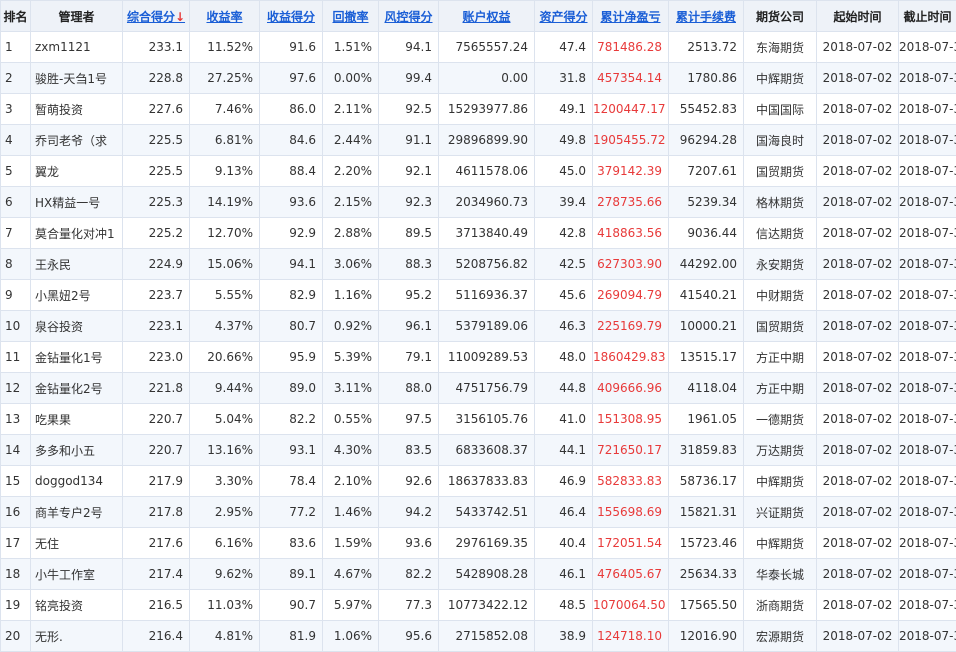  Describe the element at coordinates (780, 109) in the screenshot. I see `company-cell: 中国国际` at that location.